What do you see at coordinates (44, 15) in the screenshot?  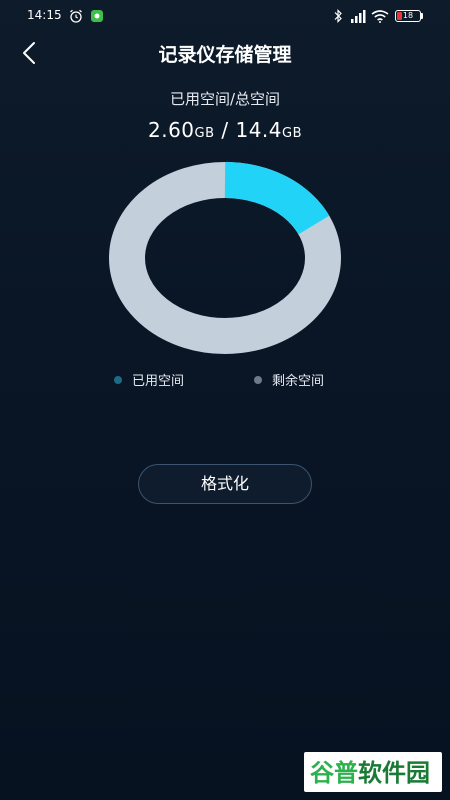 I see `status-time: 14:15` at bounding box center [44, 15].